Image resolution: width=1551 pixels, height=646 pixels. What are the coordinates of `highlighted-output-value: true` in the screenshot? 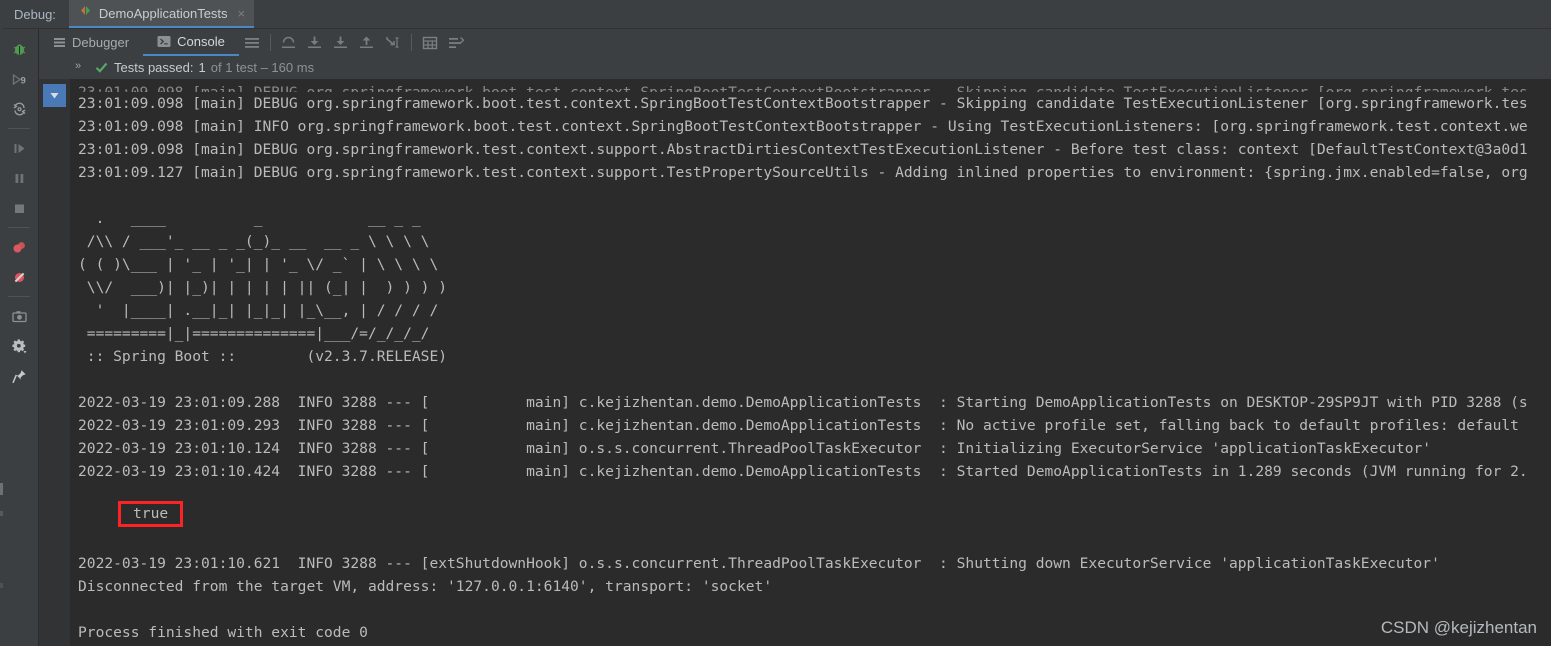 It's located at (151, 513).